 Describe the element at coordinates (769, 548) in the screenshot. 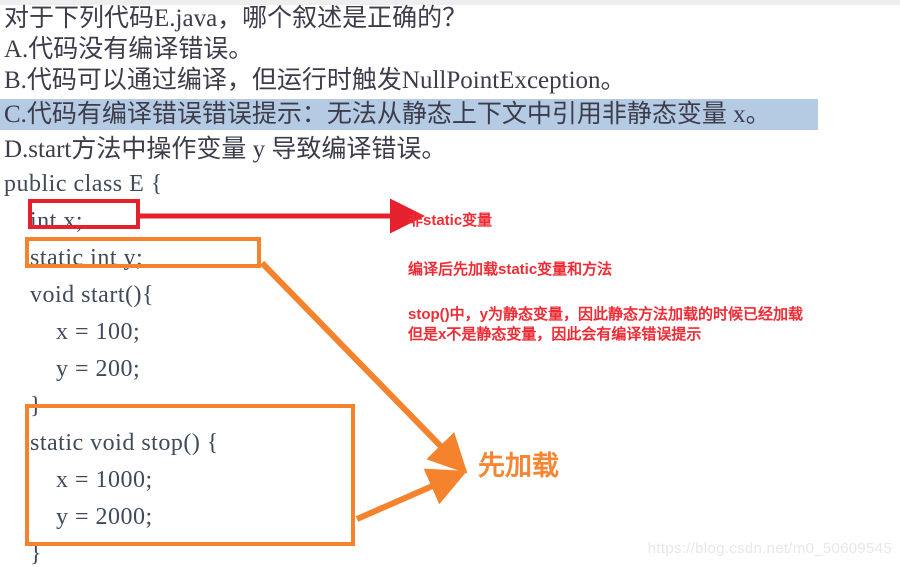

I see `watermark: https://blog.csdn.net/m0_50609545` at that location.